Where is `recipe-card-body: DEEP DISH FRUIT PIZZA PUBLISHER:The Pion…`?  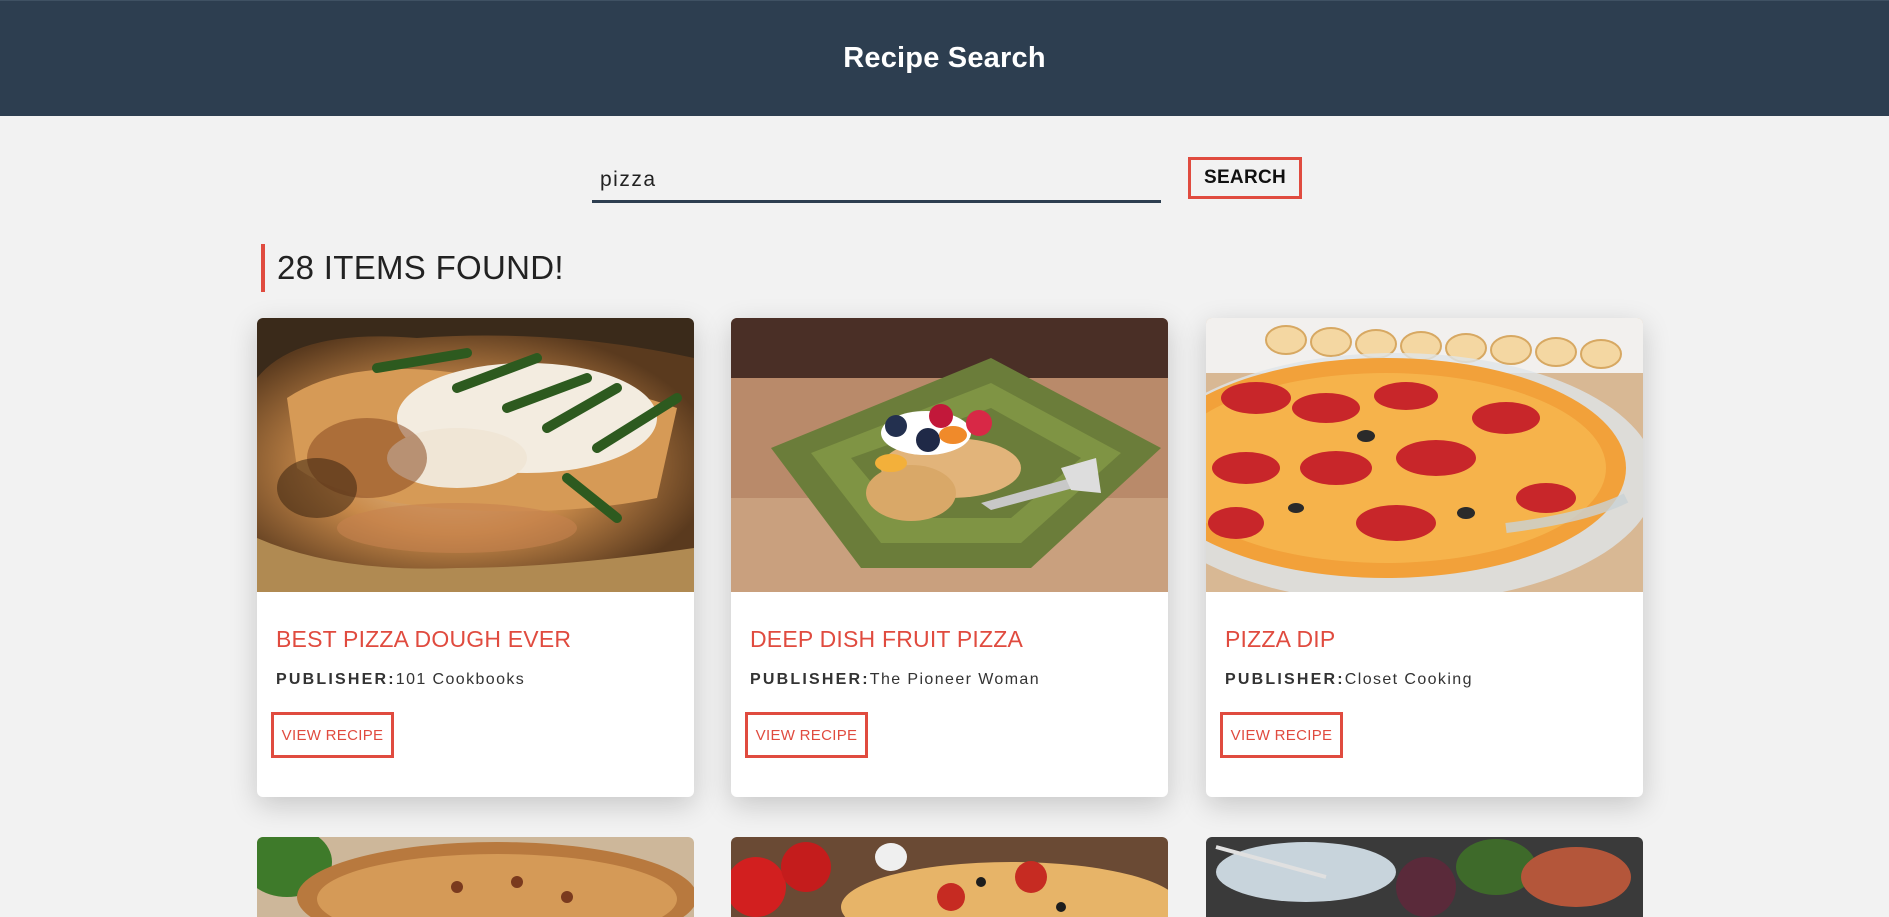 recipe-card-body: DEEP DISH FRUIT PIZZA PUBLISHER:The Pion… is located at coordinates (949, 694).